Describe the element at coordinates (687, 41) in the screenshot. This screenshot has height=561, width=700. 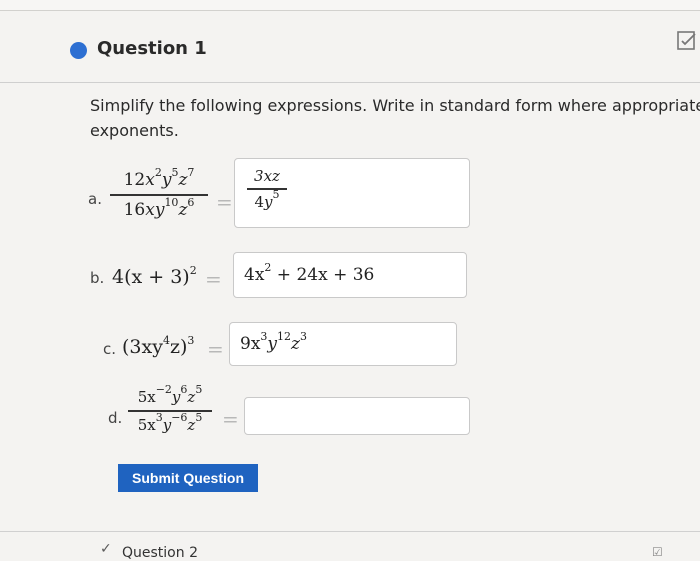
I see `edit-icon` at that location.